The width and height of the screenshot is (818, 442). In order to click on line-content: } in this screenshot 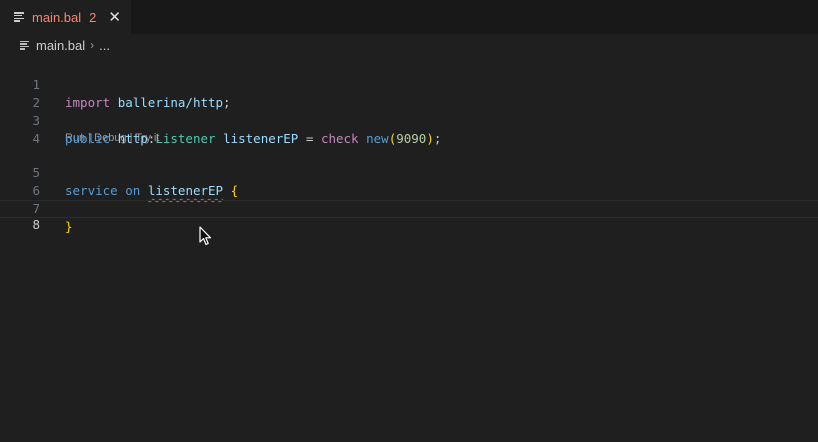, I will do `click(69, 227)`.